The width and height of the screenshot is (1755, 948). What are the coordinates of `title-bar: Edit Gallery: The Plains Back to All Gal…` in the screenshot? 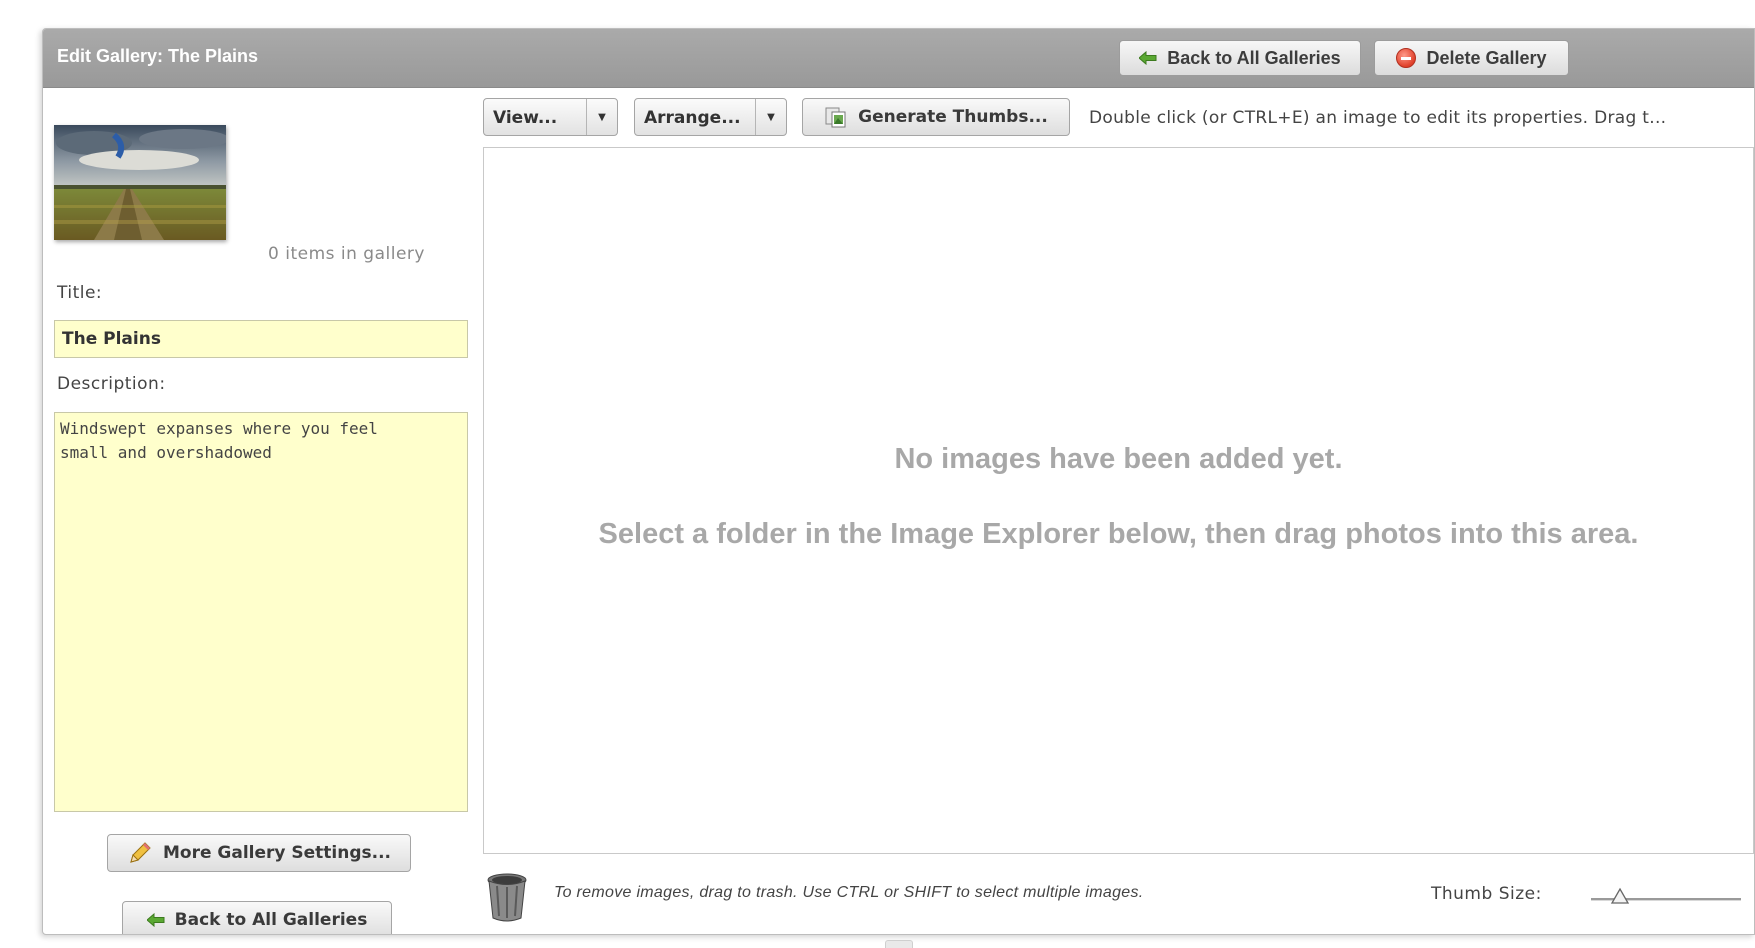 It's located at (898, 58).